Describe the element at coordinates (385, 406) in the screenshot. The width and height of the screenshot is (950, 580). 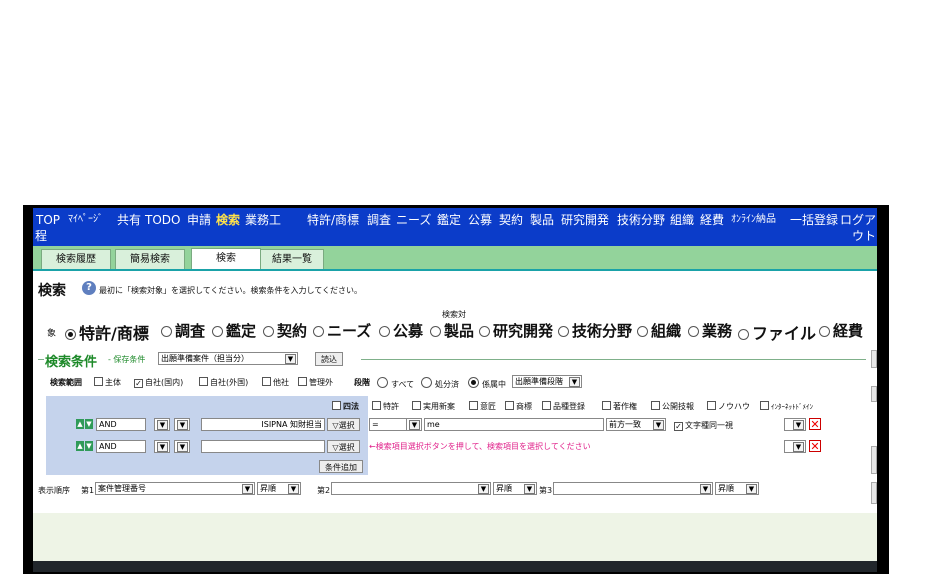
I see `type-patent: 特許` at that location.